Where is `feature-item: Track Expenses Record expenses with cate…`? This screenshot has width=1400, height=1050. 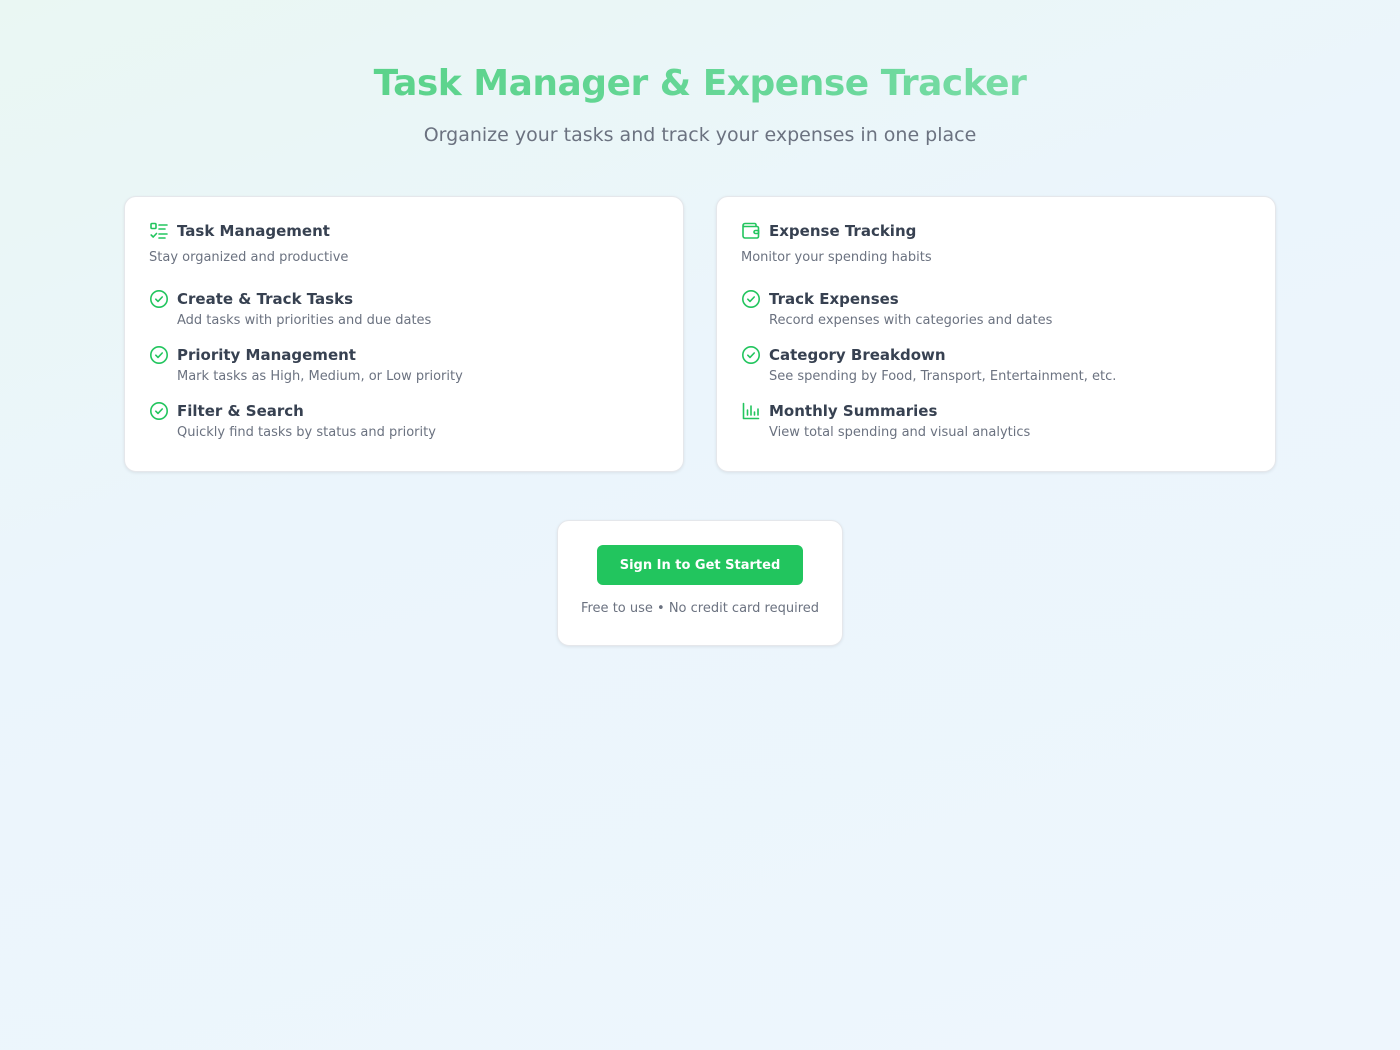 feature-item: Track Expenses Record expenses with cate… is located at coordinates (996, 317).